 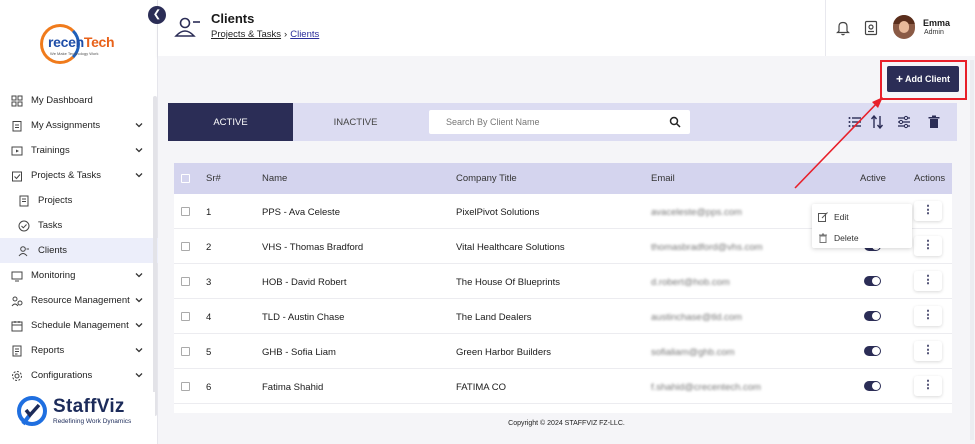 I want to click on user-role: Admin, so click(x=934, y=32).